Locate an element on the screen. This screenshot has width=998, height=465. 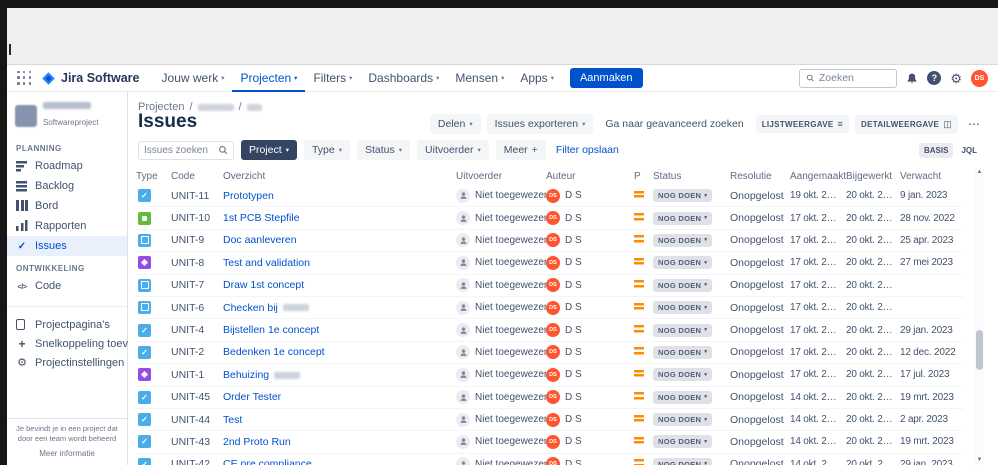
col-bijgewerkt: Bijgewerkt is located at coordinates (873, 176).